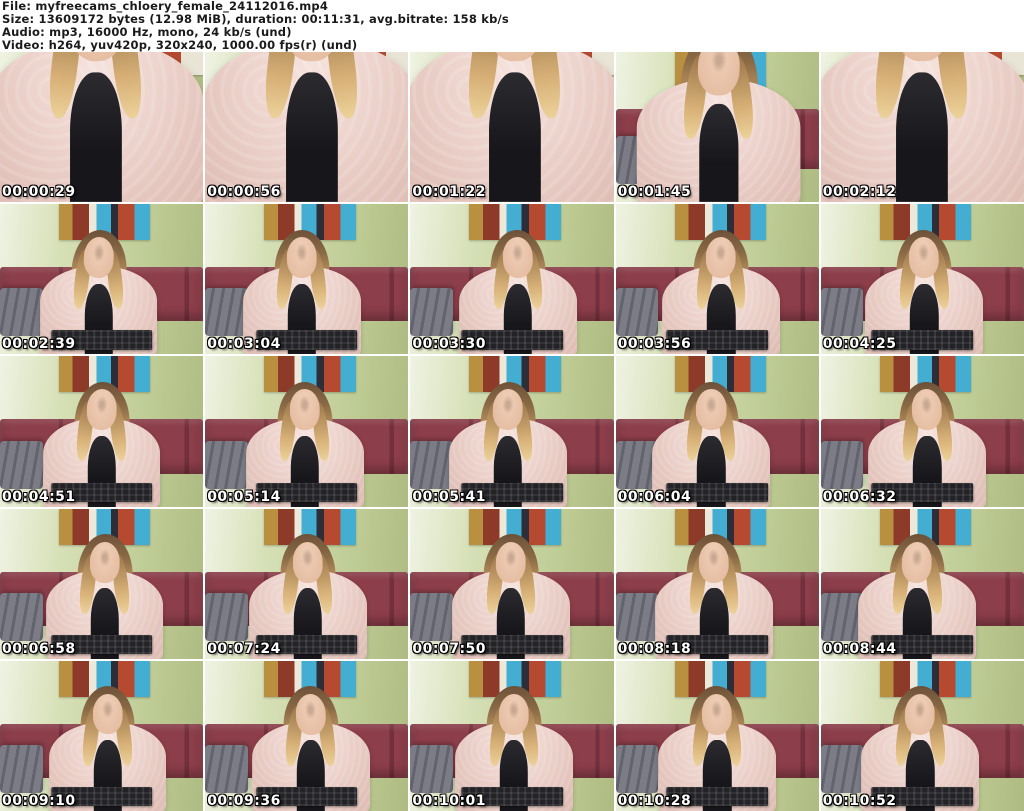  Describe the element at coordinates (102, 279) in the screenshot. I see `video-thumbnail: 00:02:39` at that location.